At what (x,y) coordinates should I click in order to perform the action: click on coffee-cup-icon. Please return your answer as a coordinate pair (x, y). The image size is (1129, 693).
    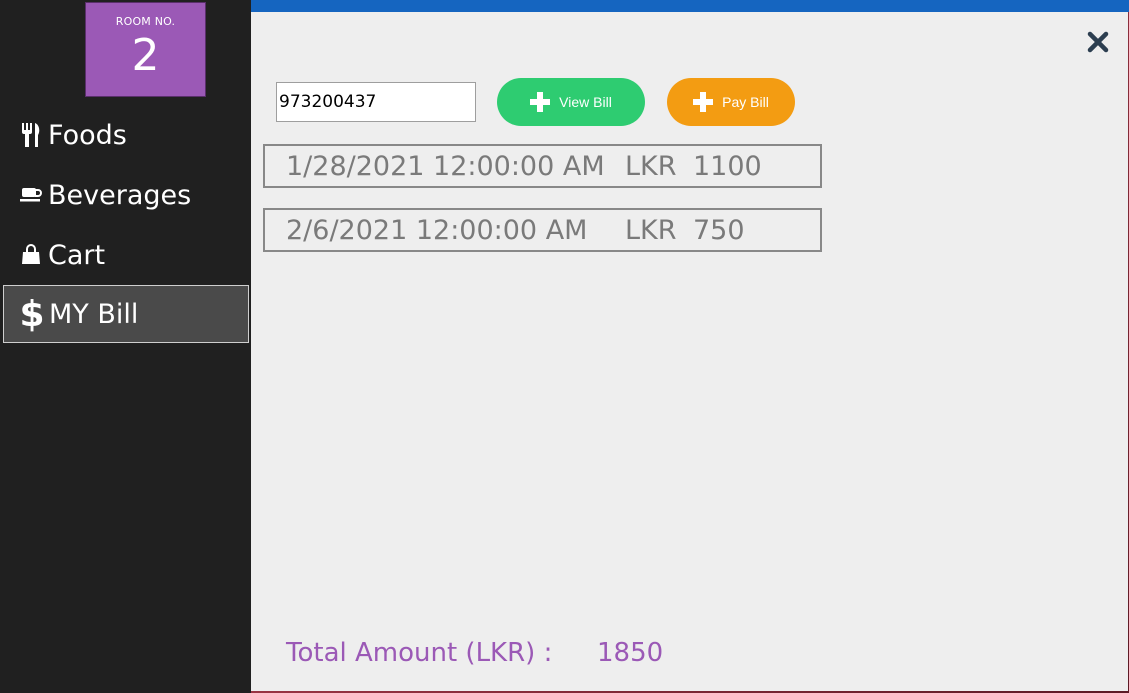
    Looking at the image, I should click on (31, 195).